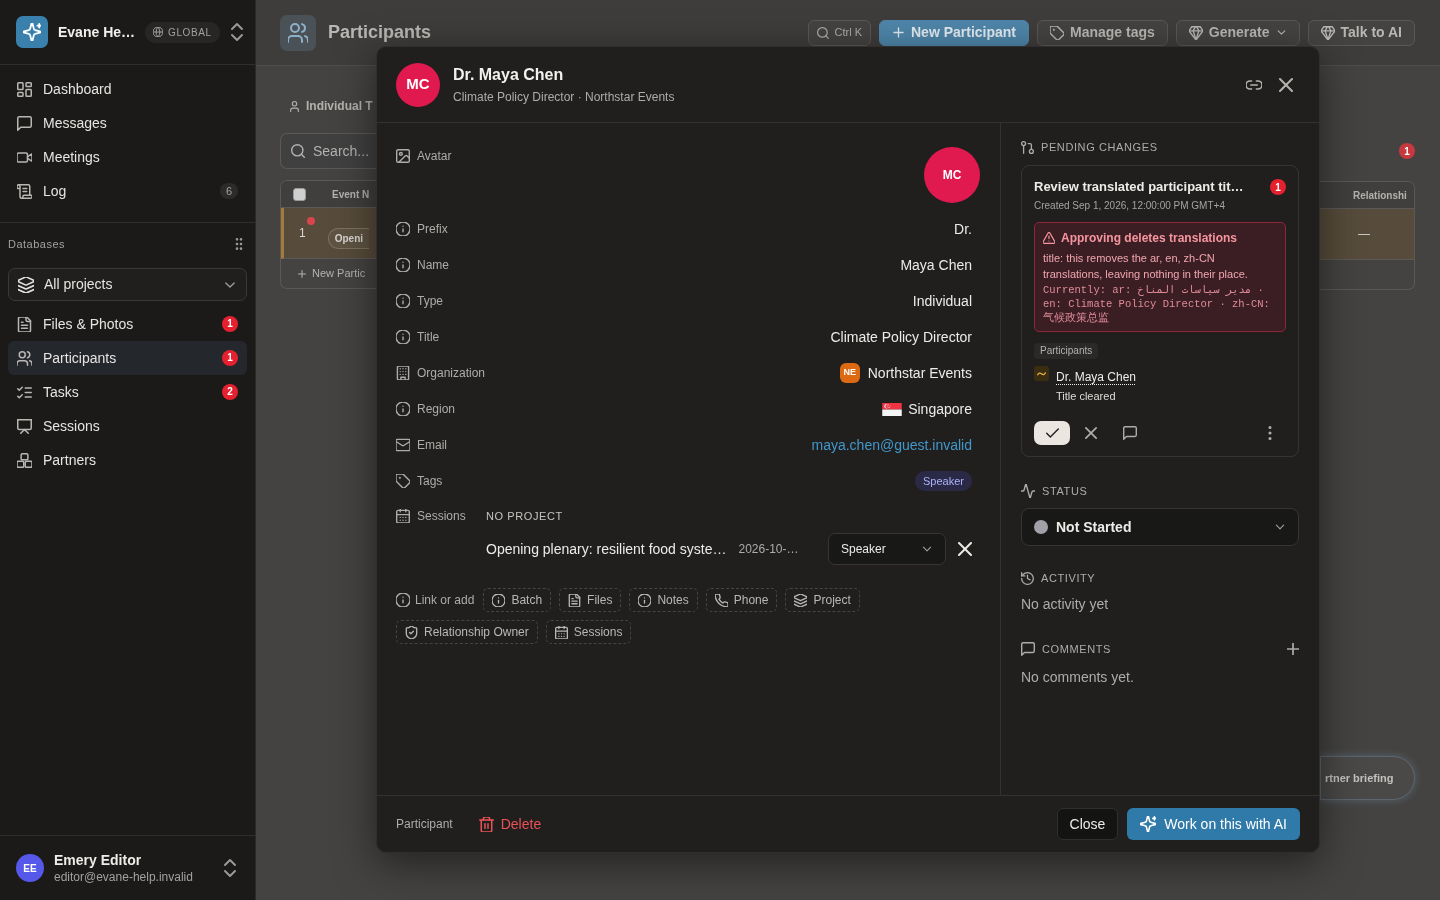  Describe the element at coordinates (822, 600) in the screenshot. I see `add-link-chip: Project` at that location.